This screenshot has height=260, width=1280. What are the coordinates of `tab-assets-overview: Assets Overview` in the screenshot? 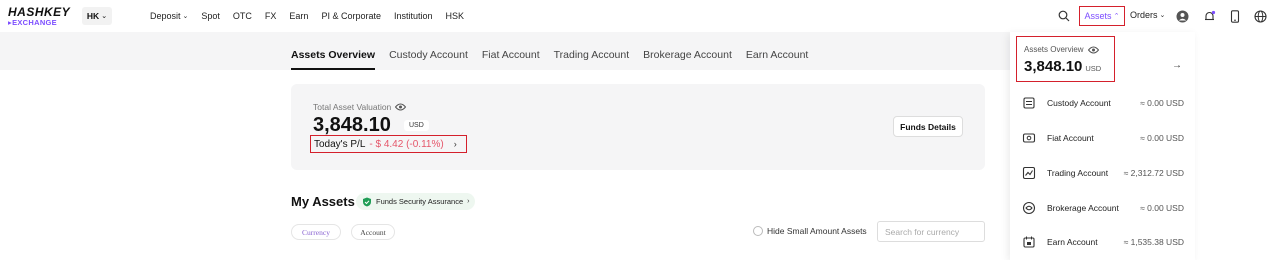 It's located at (333, 56).